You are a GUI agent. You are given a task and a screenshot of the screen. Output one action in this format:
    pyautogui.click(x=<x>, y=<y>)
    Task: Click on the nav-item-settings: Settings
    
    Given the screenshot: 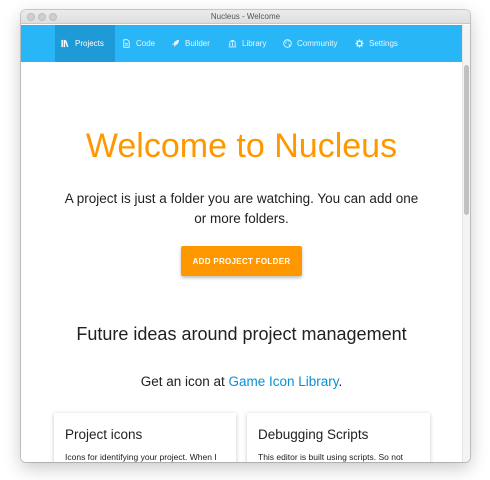 What is the action you would take?
    pyautogui.click(x=376, y=43)
    